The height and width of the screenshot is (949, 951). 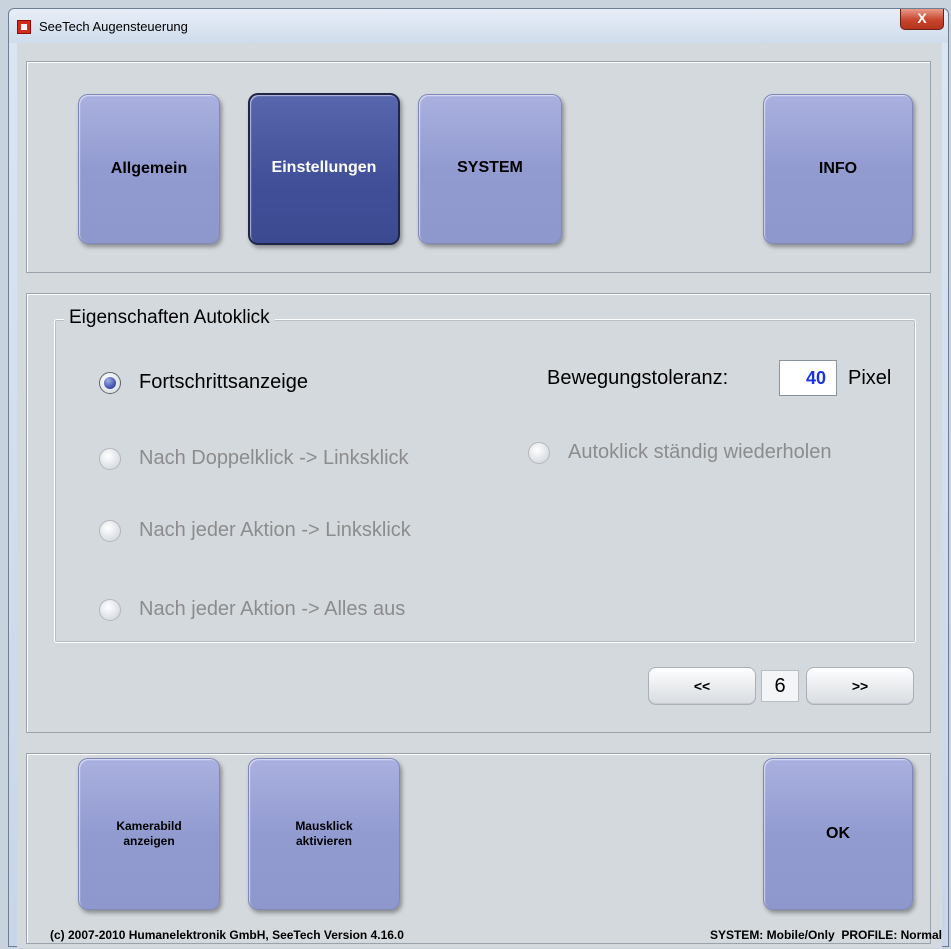 I want to click on kamerabild-anzeigen-button: Kamerabild anzeigen, so click(x=149, y=834).